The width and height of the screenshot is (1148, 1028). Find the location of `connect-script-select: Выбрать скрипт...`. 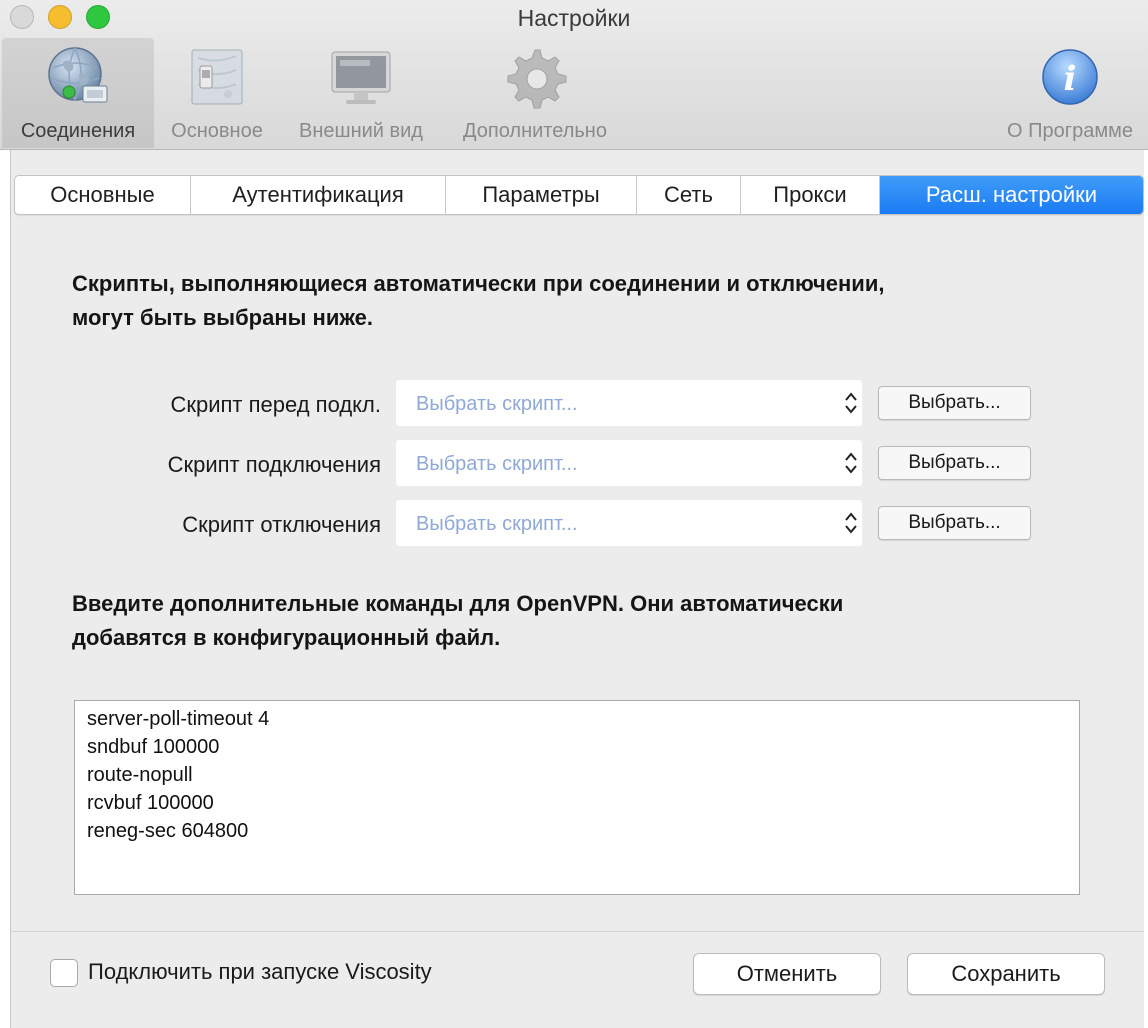

connect-script-select: Выбрать скрипт... is located at coordinates (629, 463).